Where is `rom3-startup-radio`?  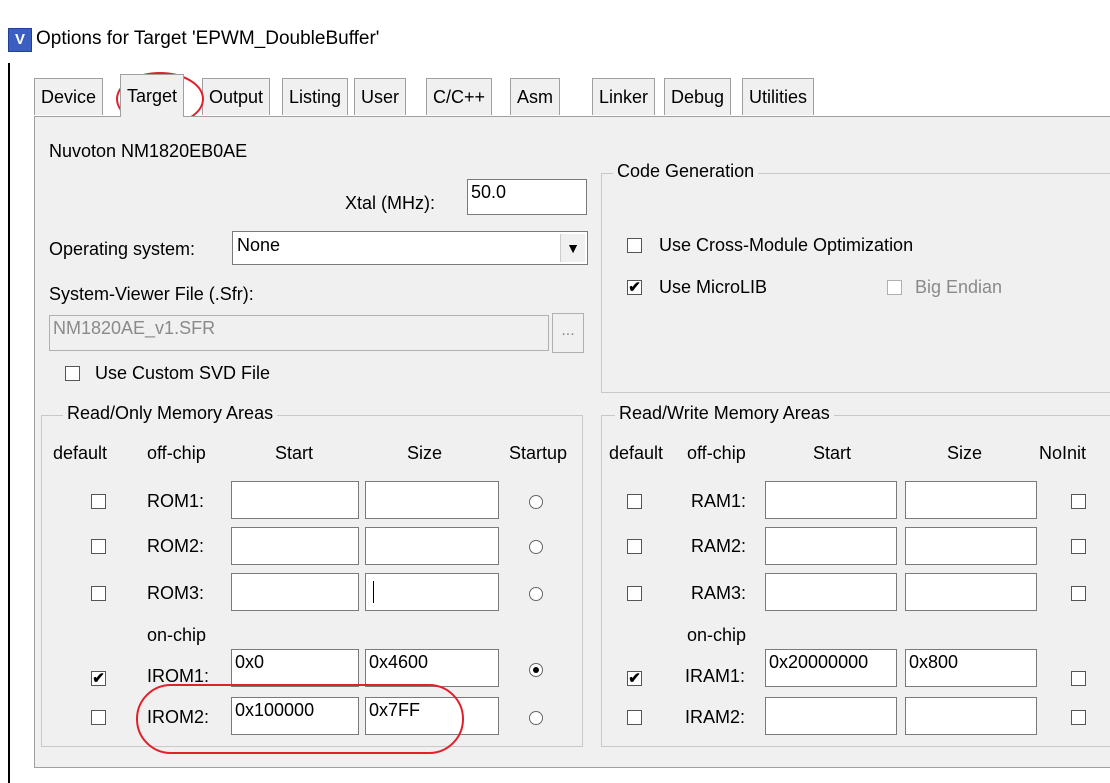
rom3-startup-radio is located at coordinates (536, 594).